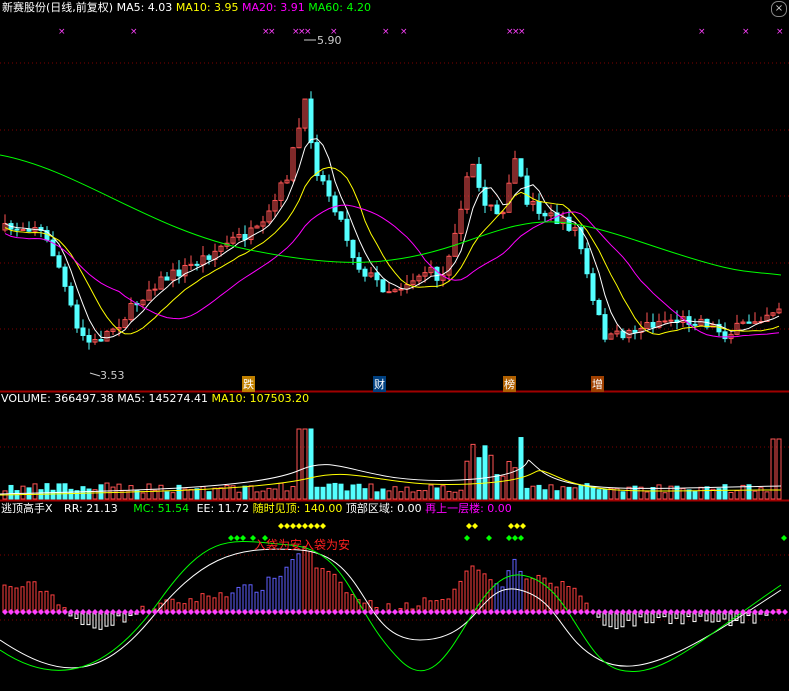 Image resolution: width=789 pixels, height=691 pixels. I want to click on ma20-readout: MA20: 3.91, so click(273, 7).